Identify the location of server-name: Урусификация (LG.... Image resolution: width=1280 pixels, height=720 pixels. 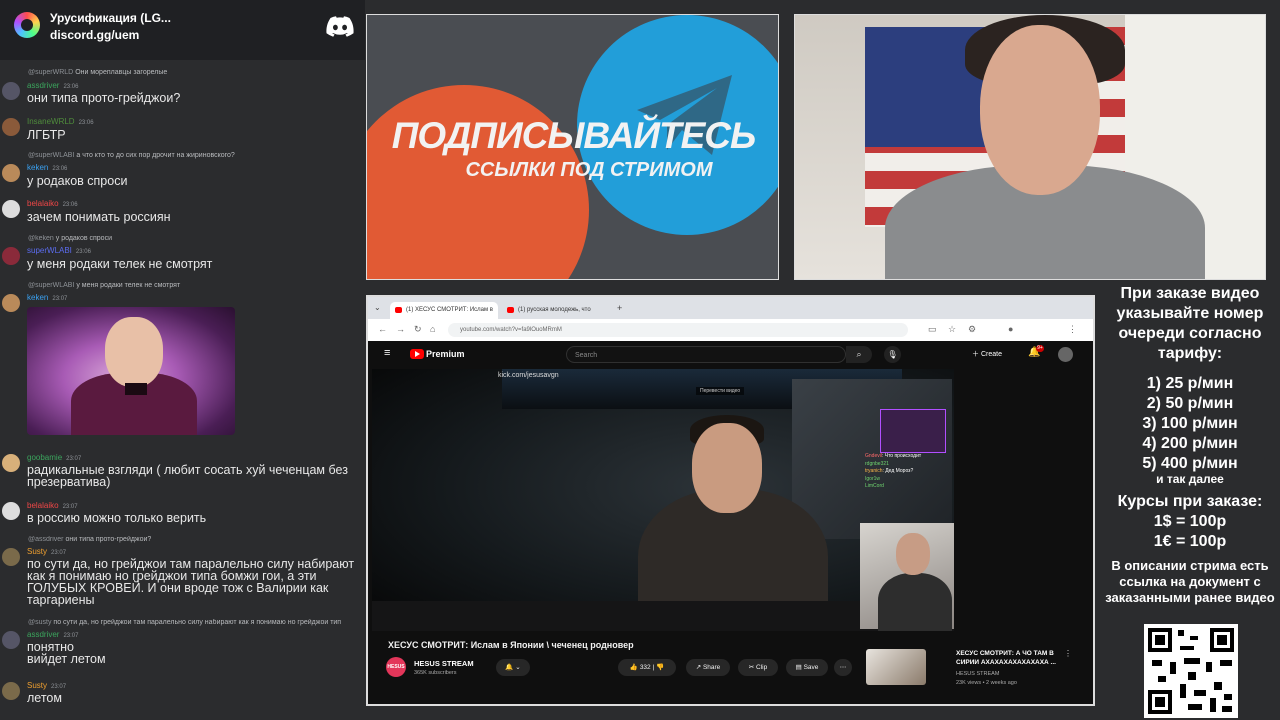
(110, 18).